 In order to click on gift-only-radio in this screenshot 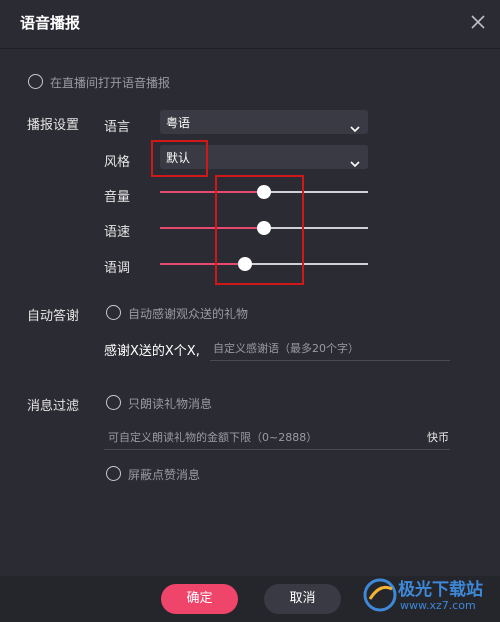, I will do `click(113, 402)`.